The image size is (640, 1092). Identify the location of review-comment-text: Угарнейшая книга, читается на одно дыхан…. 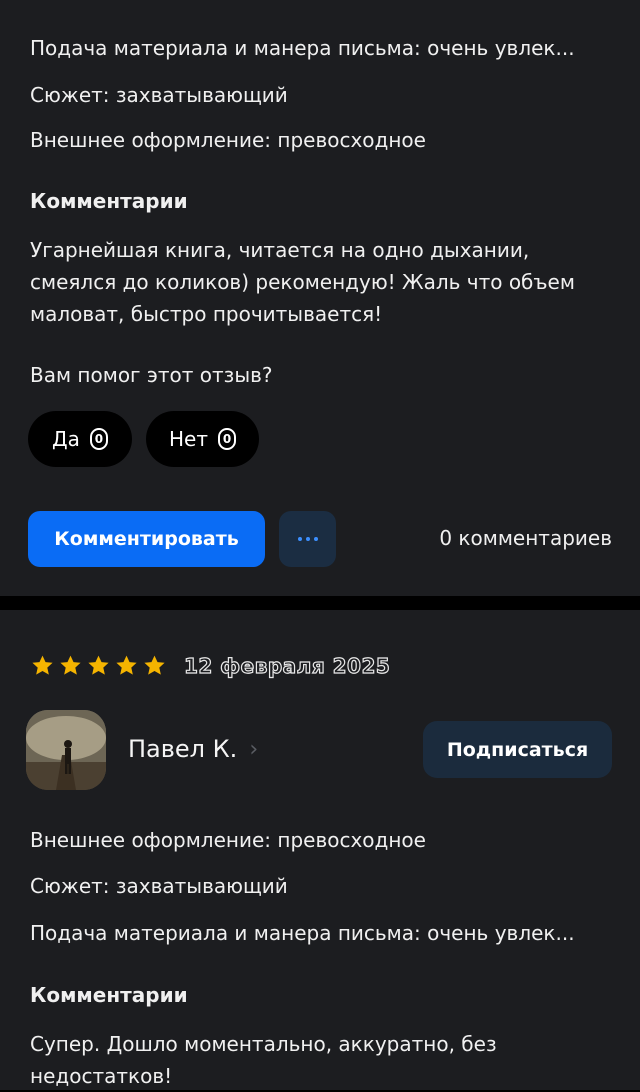
(302, 282).